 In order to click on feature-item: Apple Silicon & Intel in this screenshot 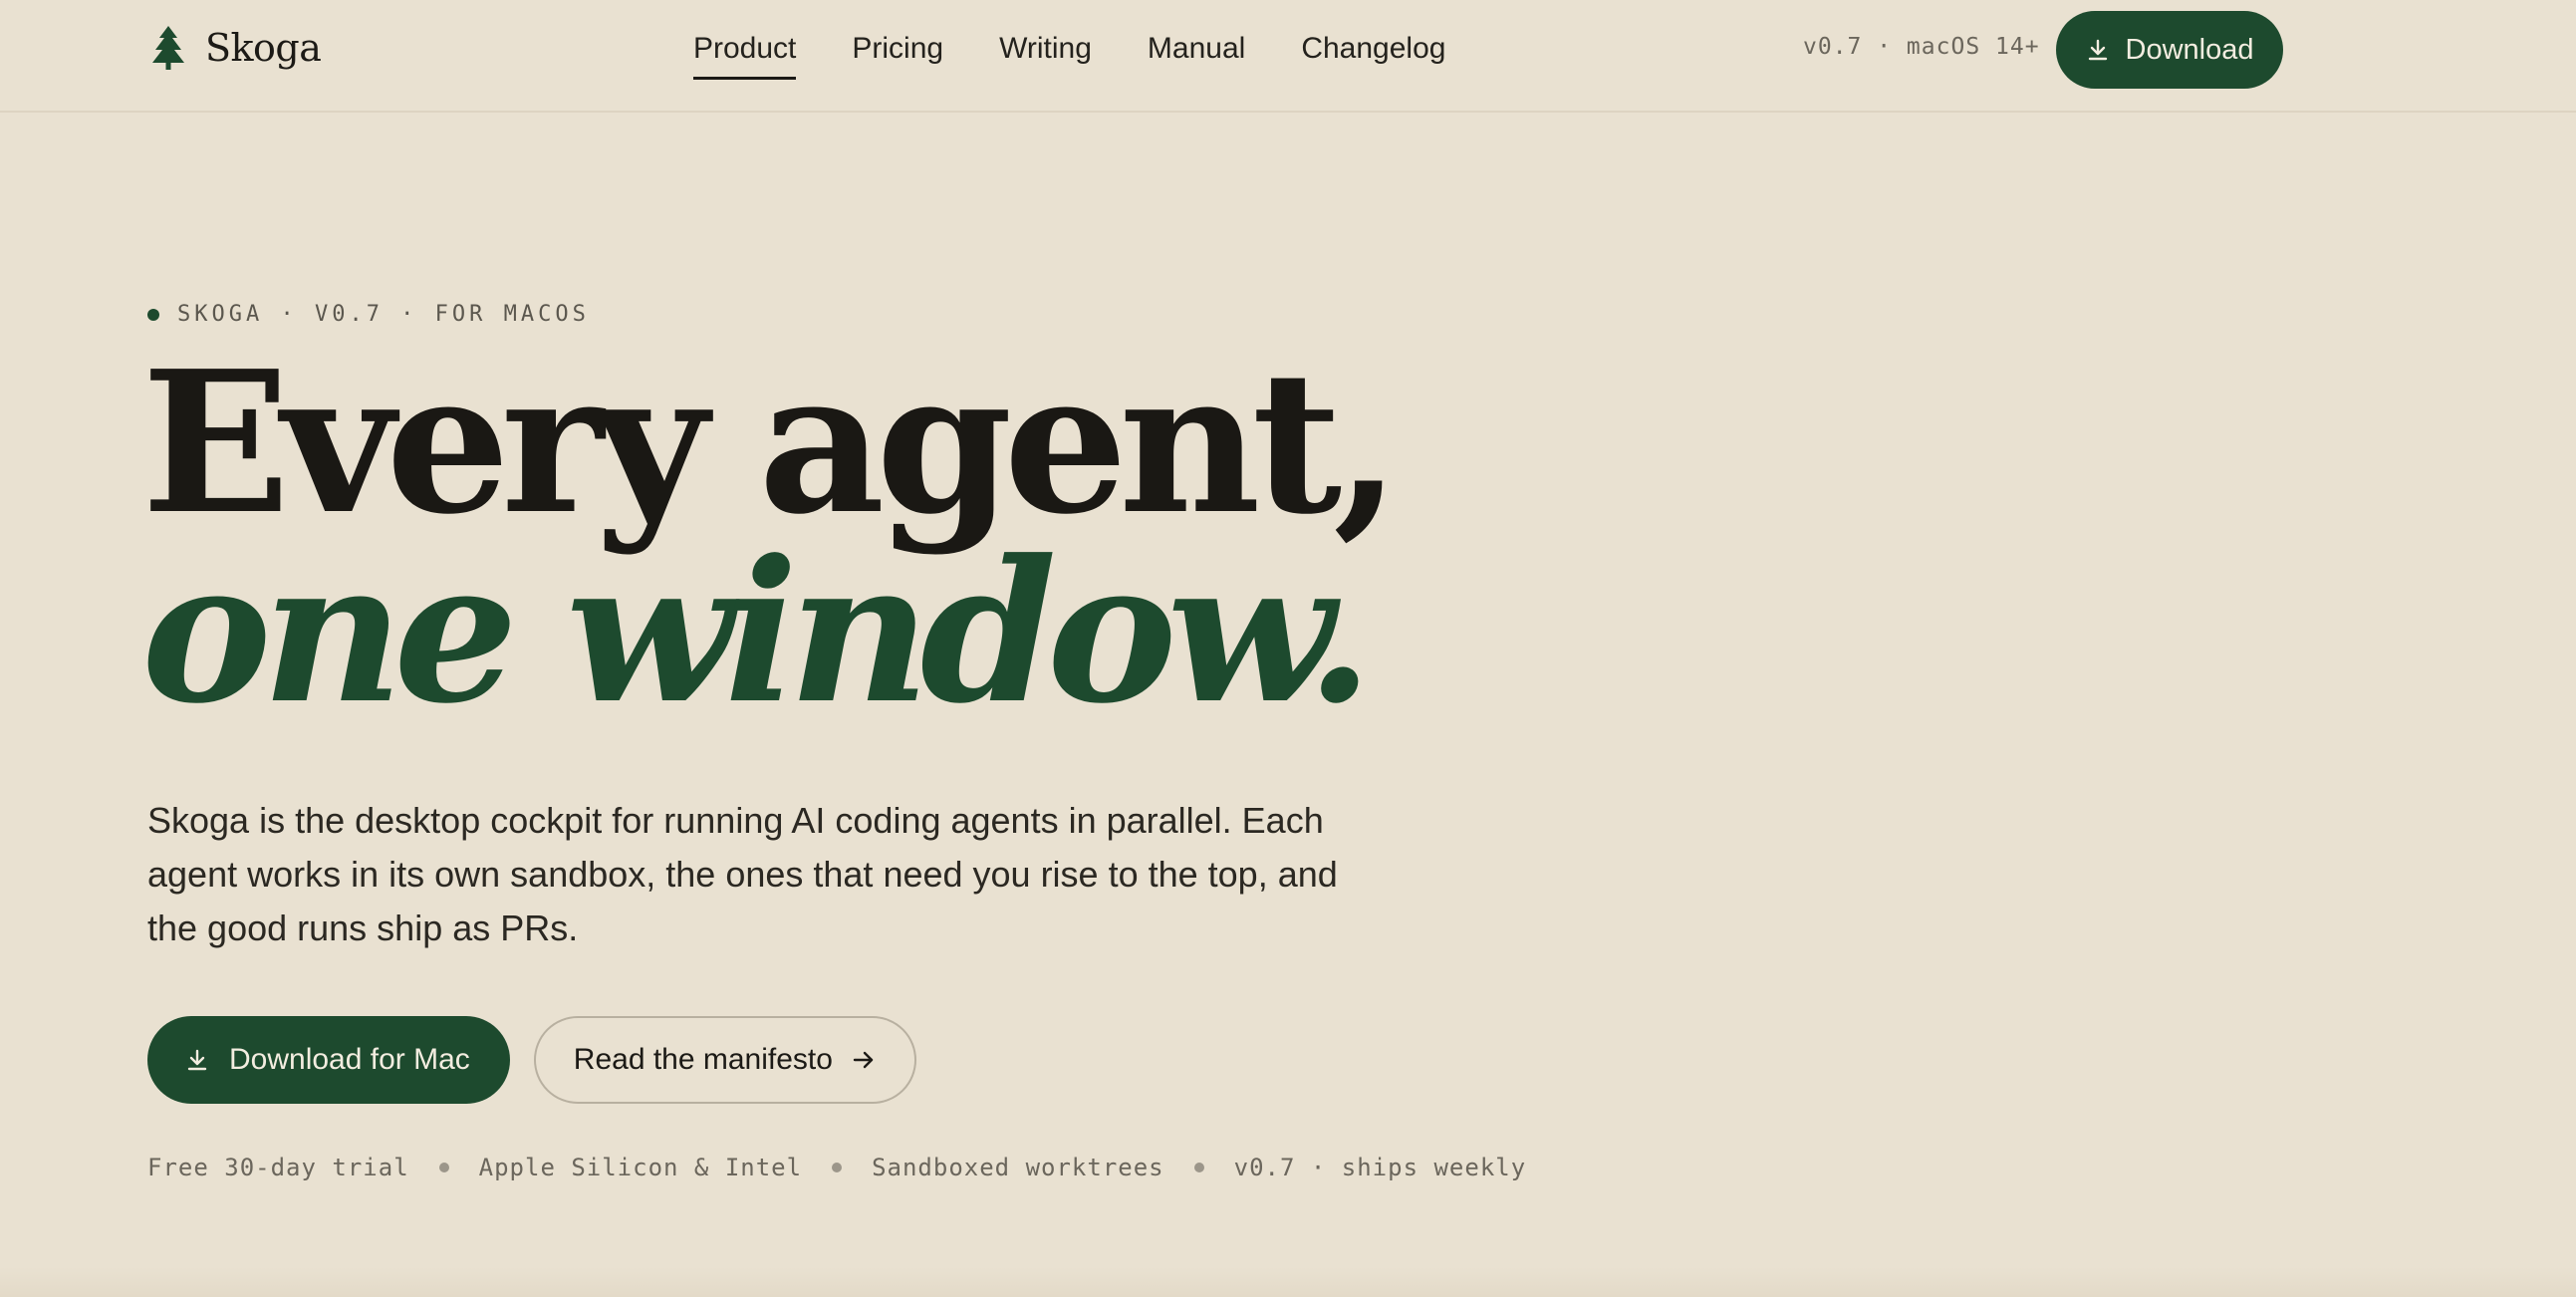, I will do `click(640, 1168)`.